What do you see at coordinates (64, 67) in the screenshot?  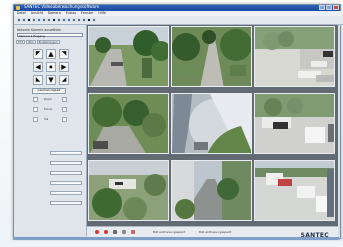 I see `pan-right-button: ▶` at bounding box center [64, 67].